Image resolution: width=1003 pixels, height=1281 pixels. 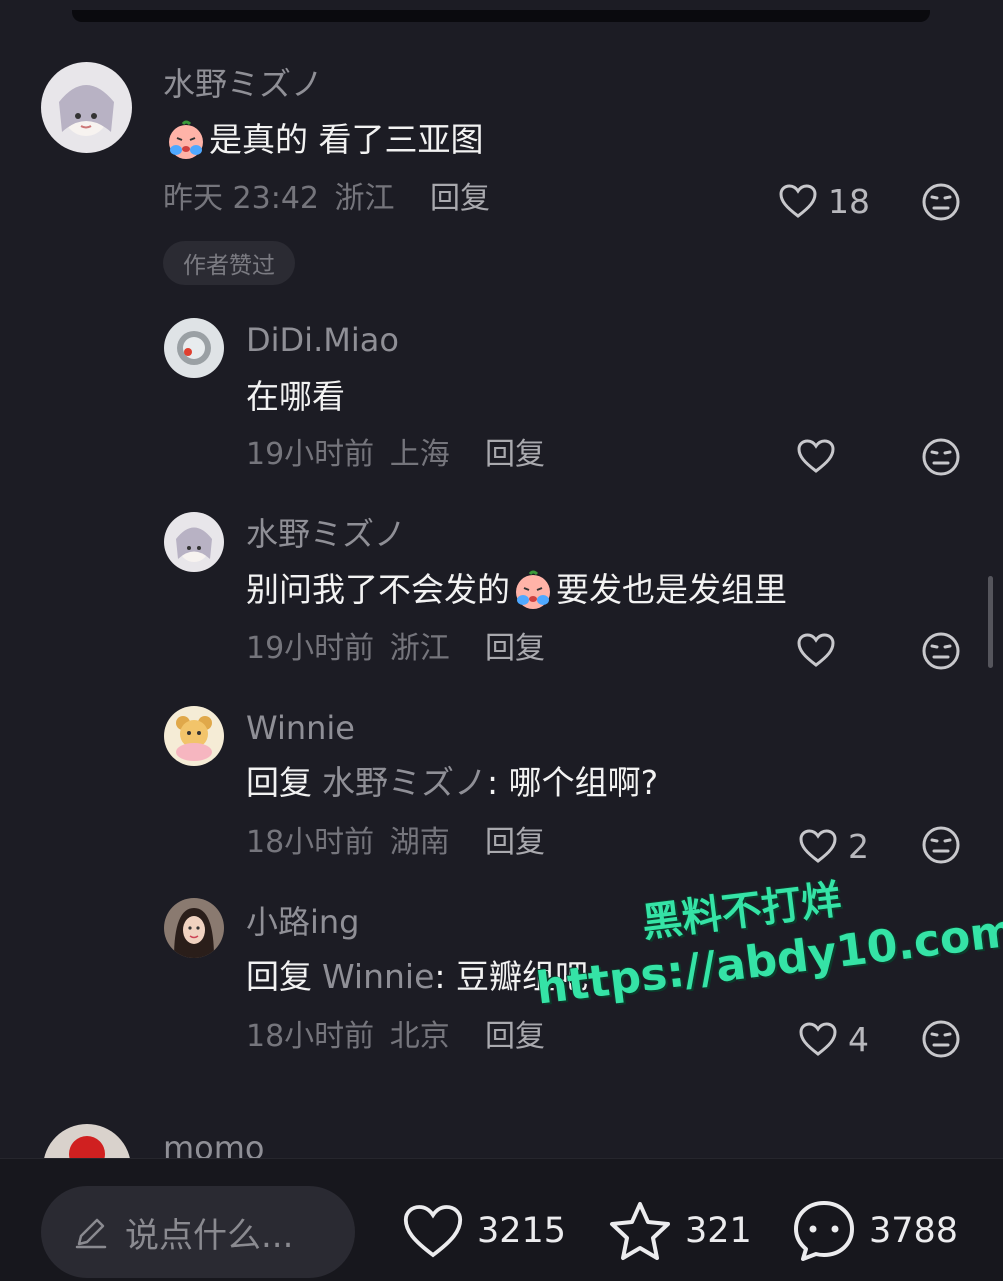 I want to click on reply-meta: 19小时前 上海, so click(x=348, y=455).